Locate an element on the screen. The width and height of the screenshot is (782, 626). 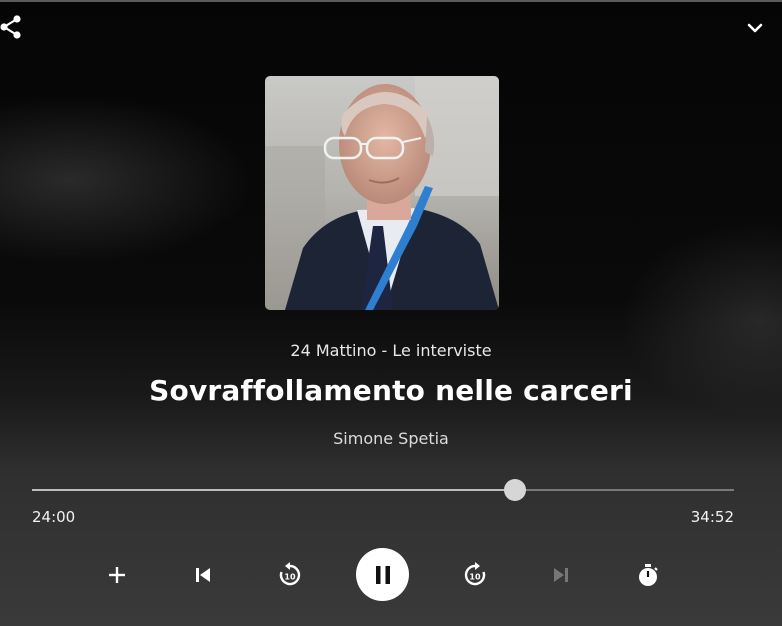
progress-fill is located at coordinates (273, 490).